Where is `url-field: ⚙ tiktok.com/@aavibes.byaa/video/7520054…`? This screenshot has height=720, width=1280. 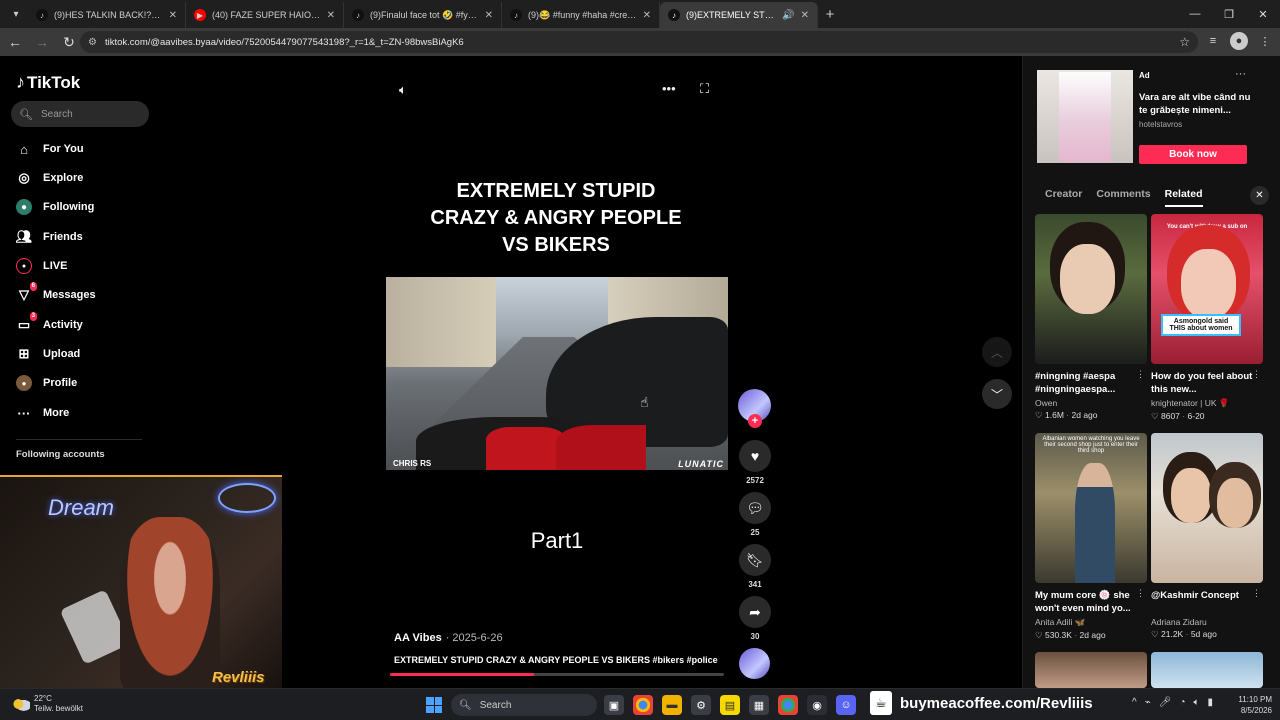 url-field: ⚙ tiktok.com/@aavibes.byaa/video/7520054… is located at coordinates (639, 42).